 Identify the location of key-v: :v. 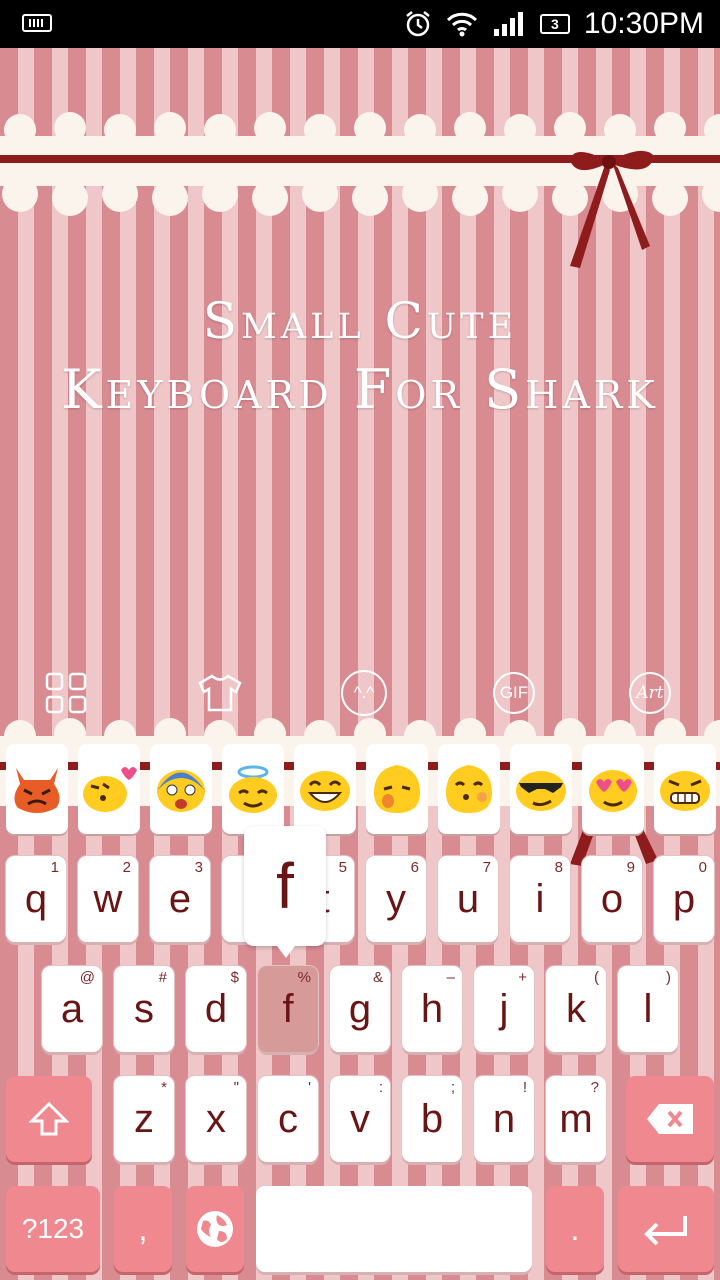
(360, 1119).